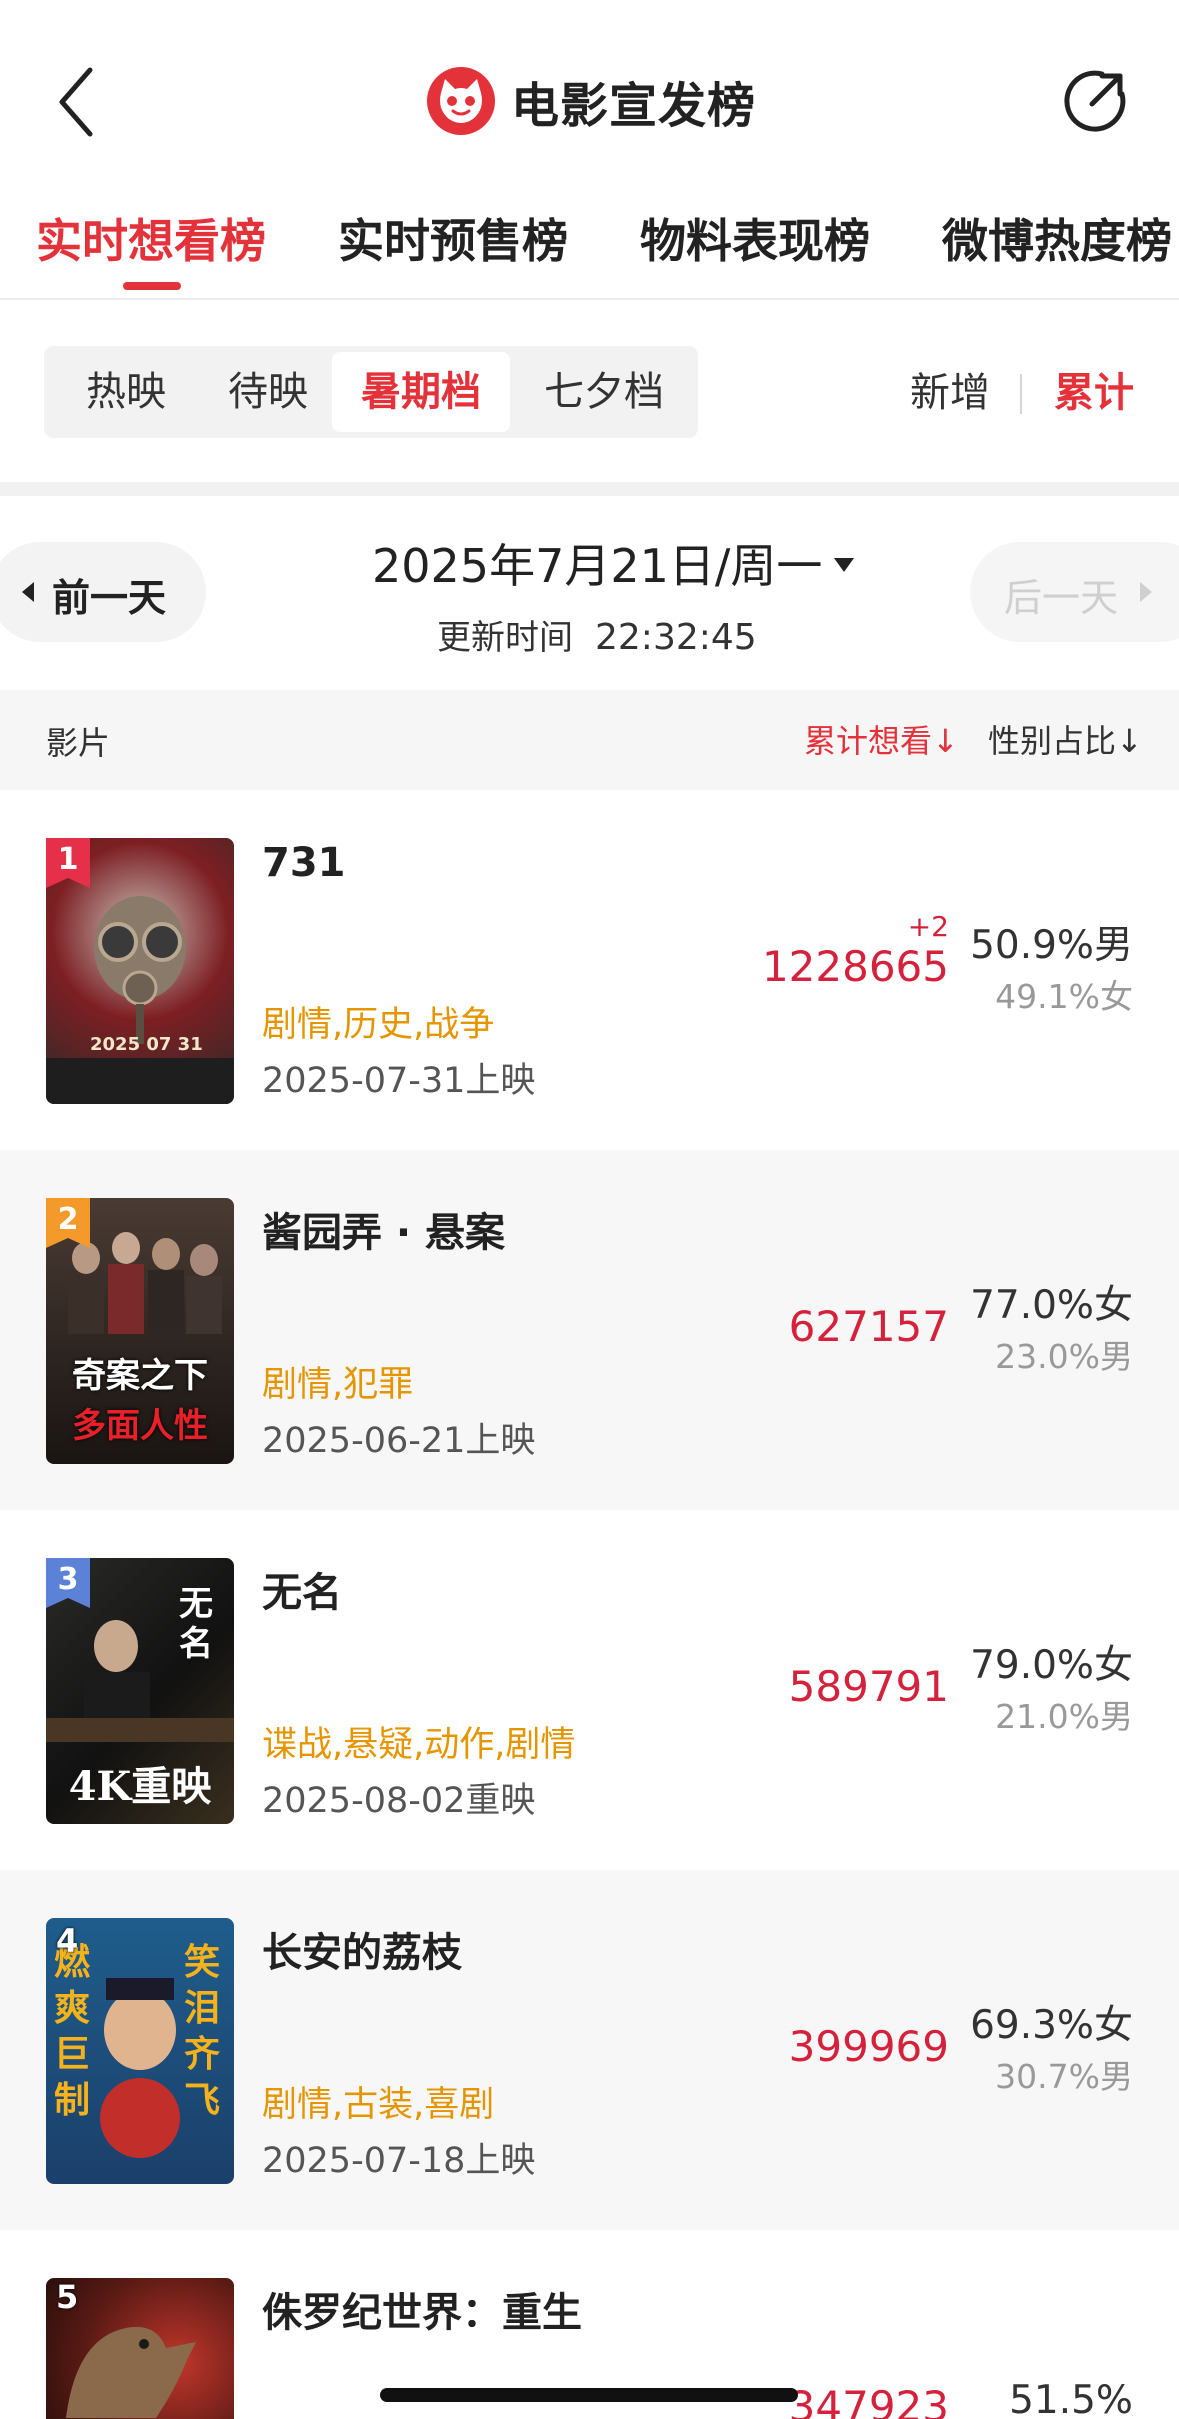  What do you see at coordinates (80, 102) in the screenshot?
I see `back-chevron-icon` at bounding box center [80, 102].